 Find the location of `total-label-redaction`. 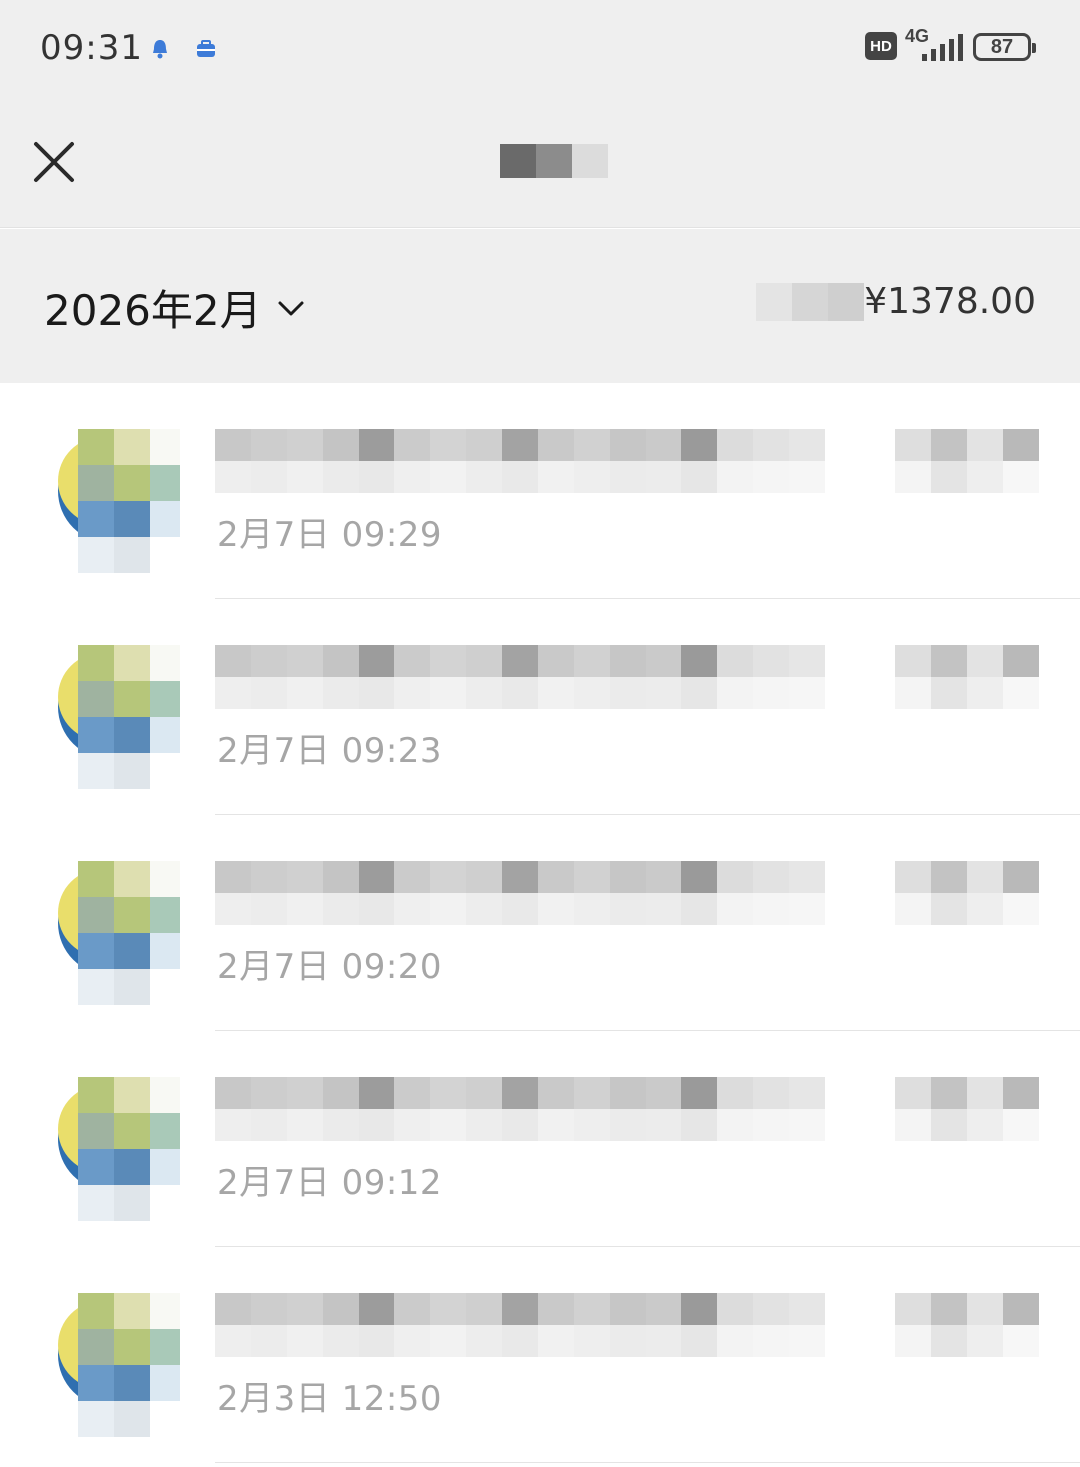

total-label-redaction is located at coordinates (810, 301).